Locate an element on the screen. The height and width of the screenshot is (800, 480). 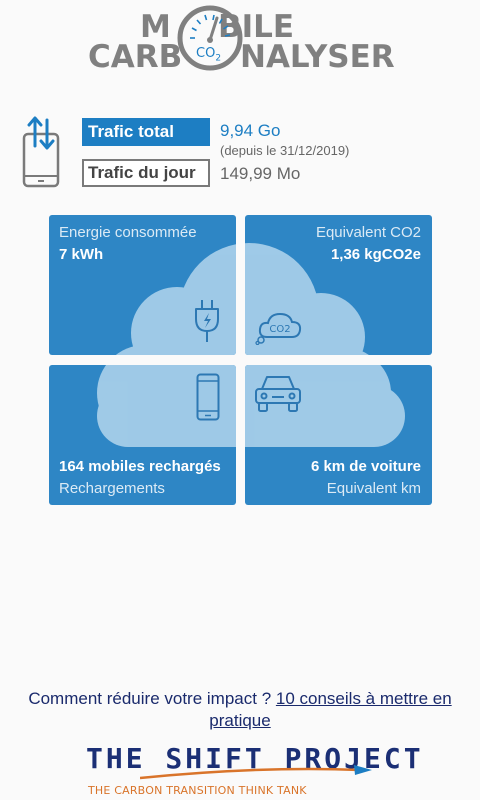
smartphone-icon is located at coordinates (208, 397).